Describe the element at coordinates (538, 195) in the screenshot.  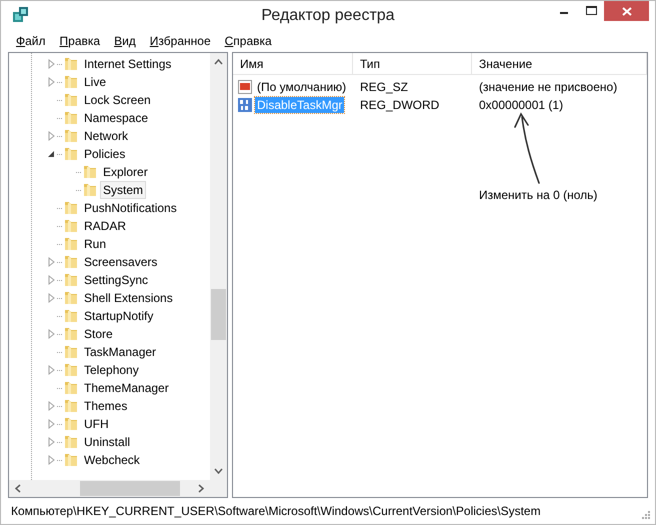
I see `annotation-text: Изменить на 0 (ноль)` at that location.